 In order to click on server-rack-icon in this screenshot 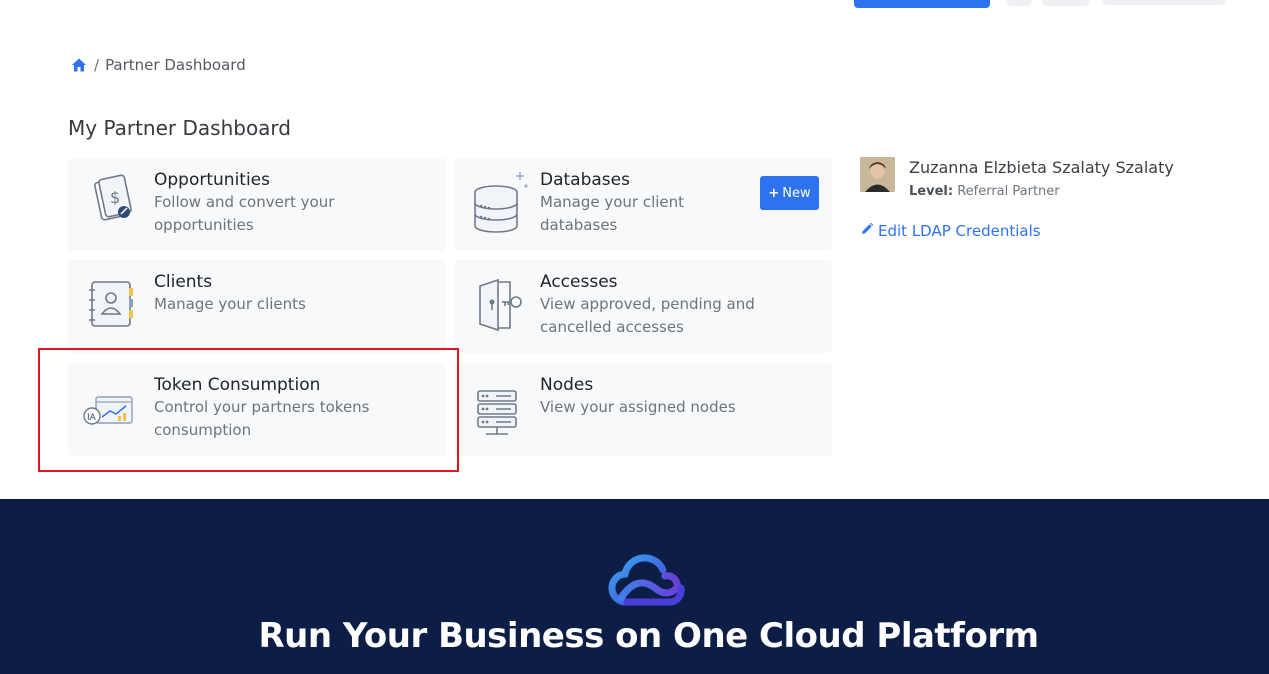, I will do `click(497, 407)`.